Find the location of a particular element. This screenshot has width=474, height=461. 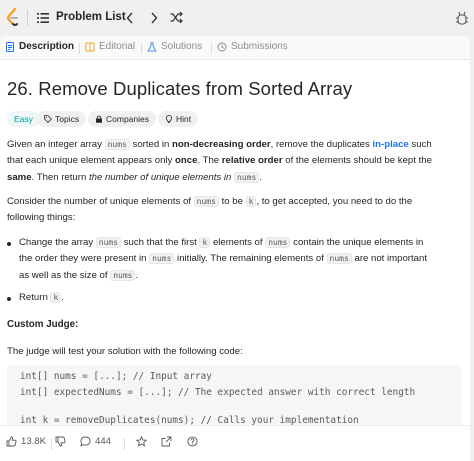

difficulty-badge: Easy is located at coordinates (23, 119).